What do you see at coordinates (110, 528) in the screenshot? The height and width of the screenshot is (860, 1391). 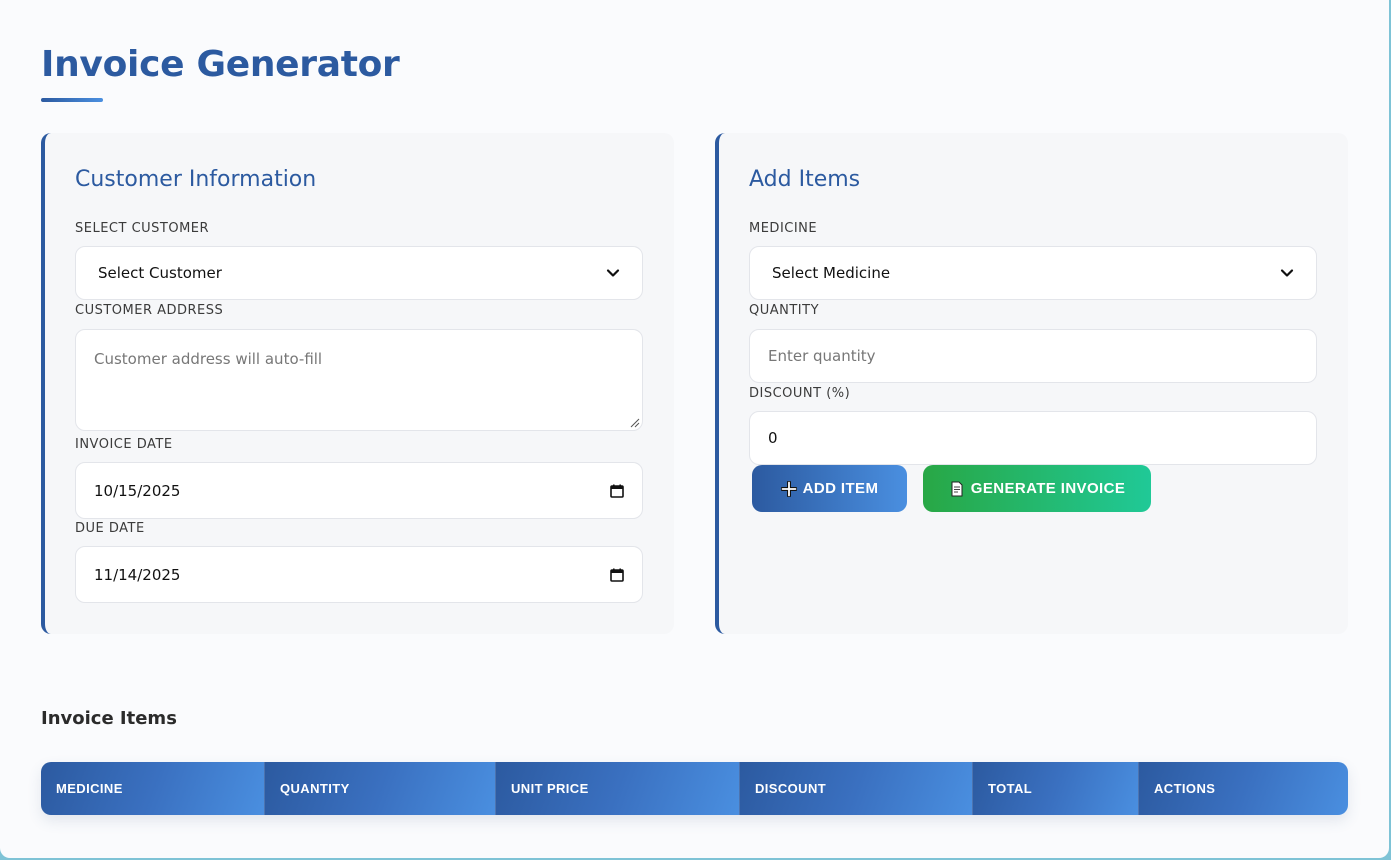 I see `due-date-label: DUE DATE` at bounding box center [110, 528].